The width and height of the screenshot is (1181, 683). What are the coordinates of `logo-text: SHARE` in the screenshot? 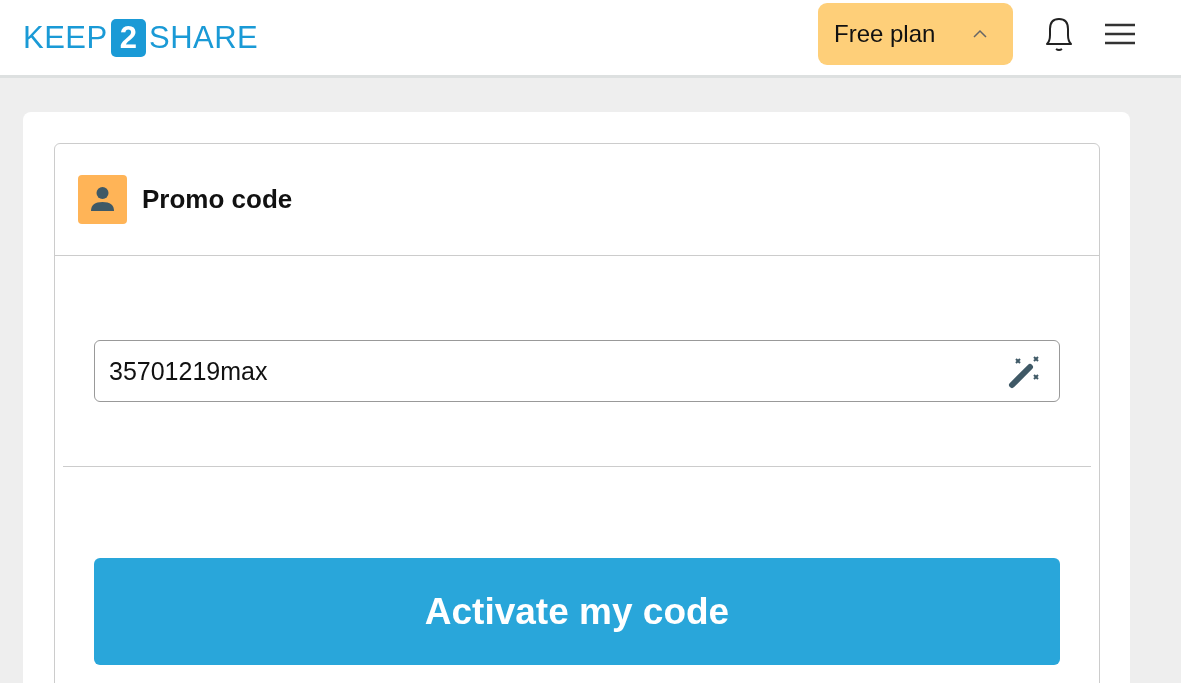 It's located at (203, 37).